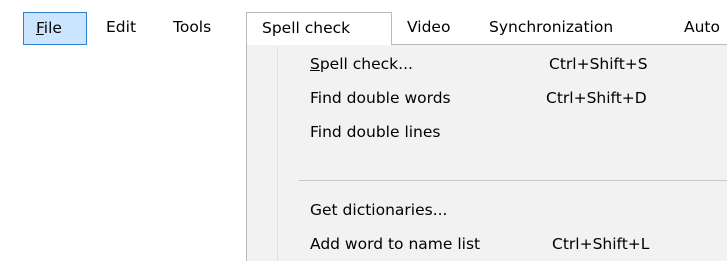 Image resolution: width=727 pixels, height=261 pixels. What do you see at coordinates (487, 64) in the screenshot?
I see `menu-item-spell-check: Spell check... Ctrl+Shift+S` at bounding box center [487, 64].